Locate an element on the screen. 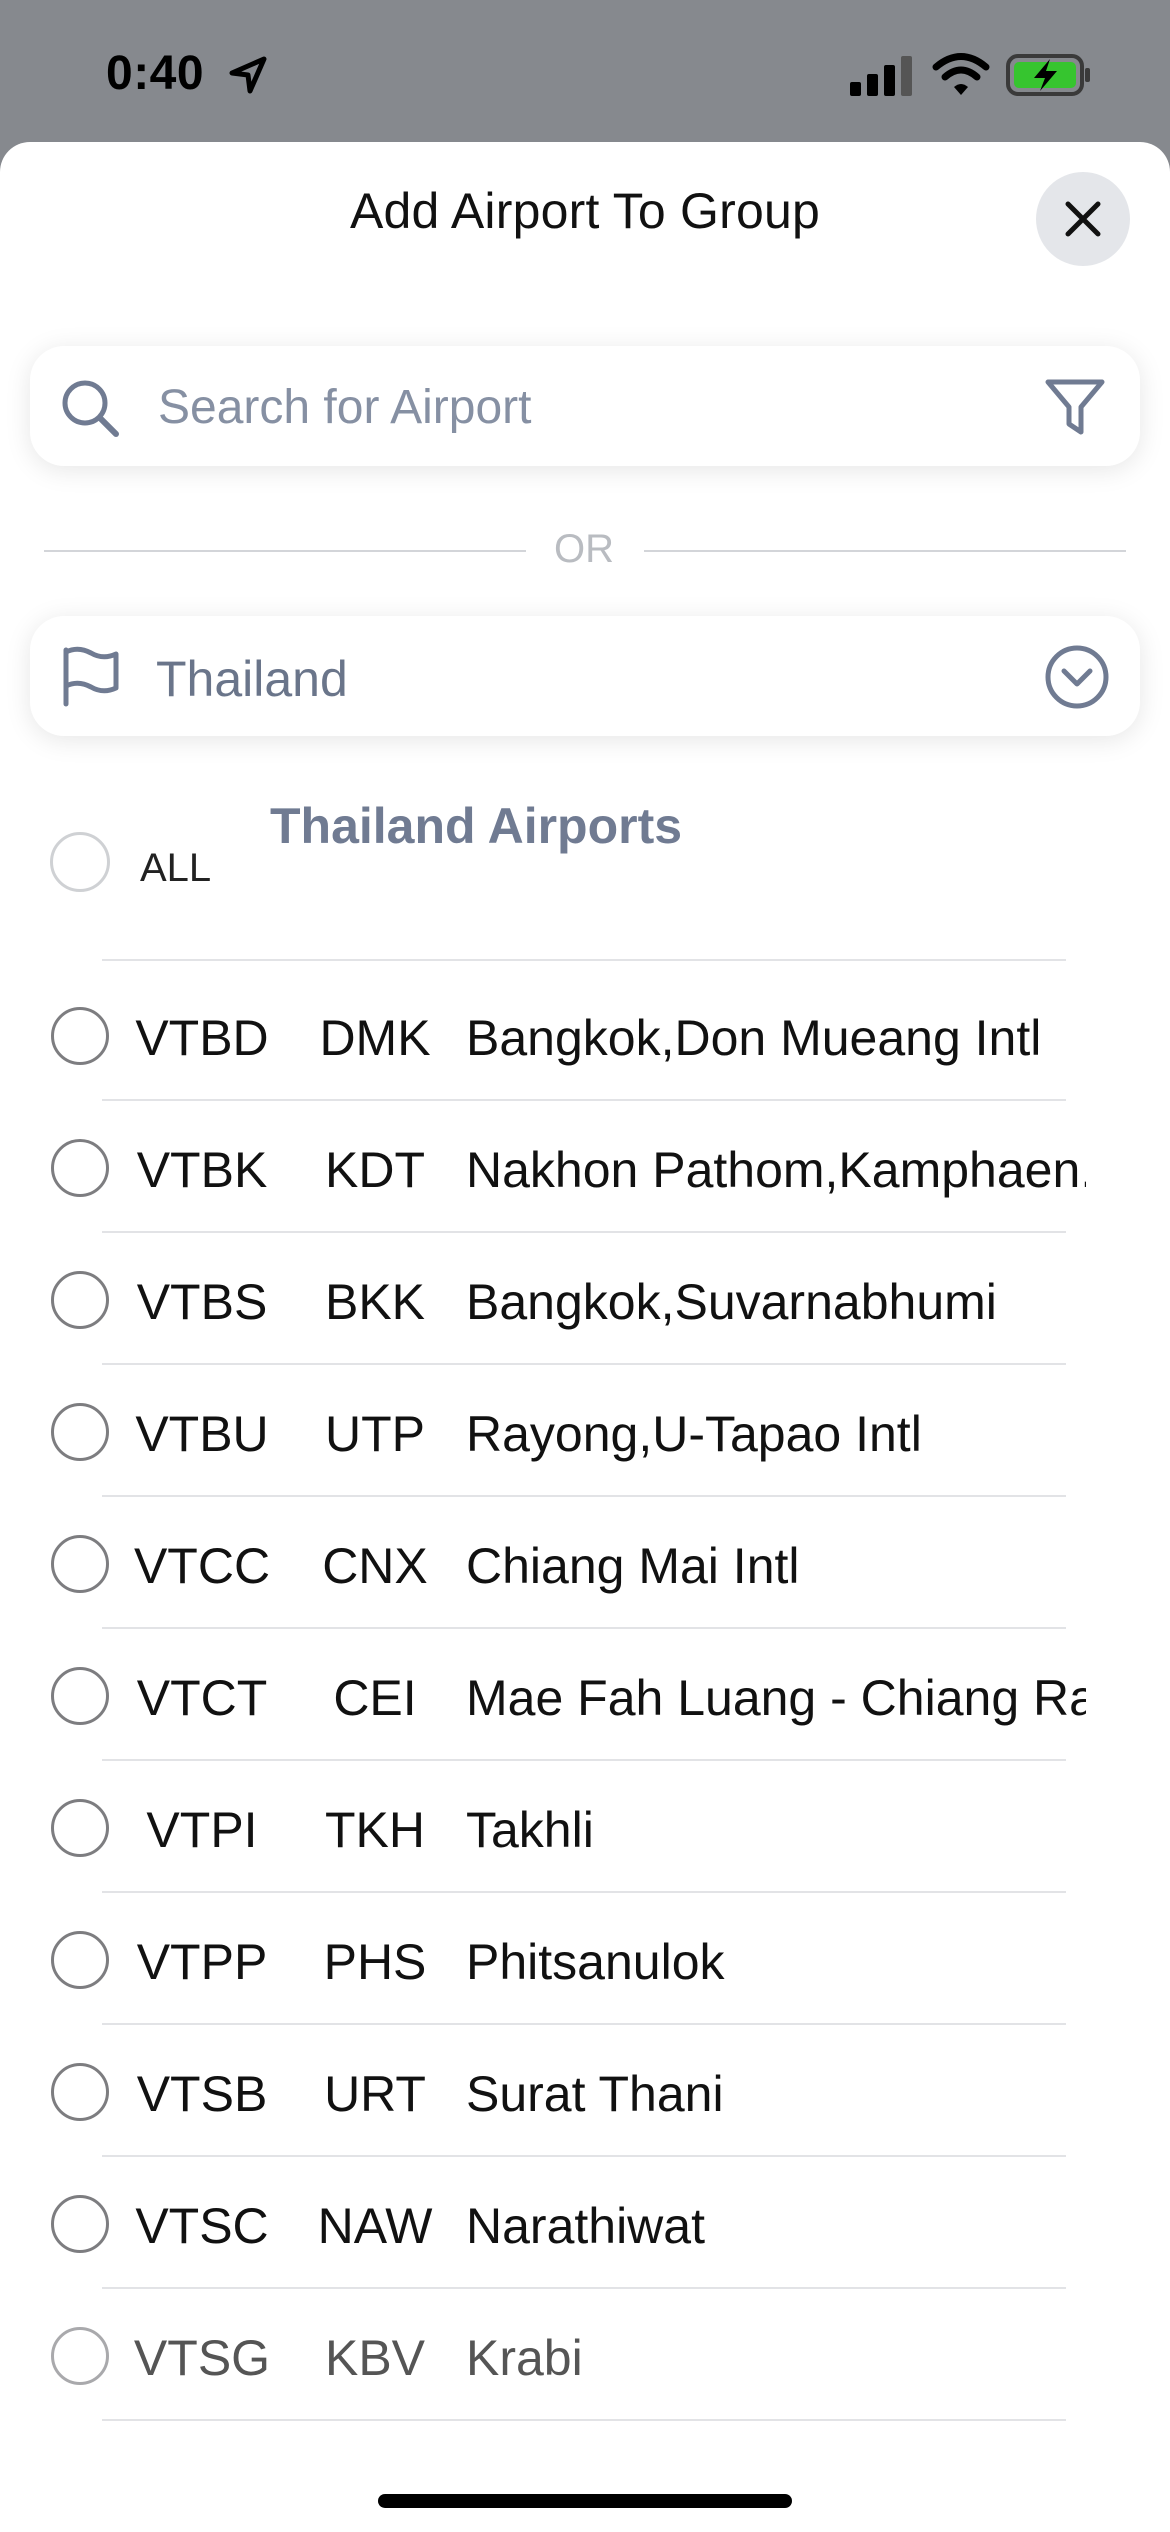 The height and width of the screenshot is (2532, 1170). airport-iata: TKH is located at coordinates (375, 1830).